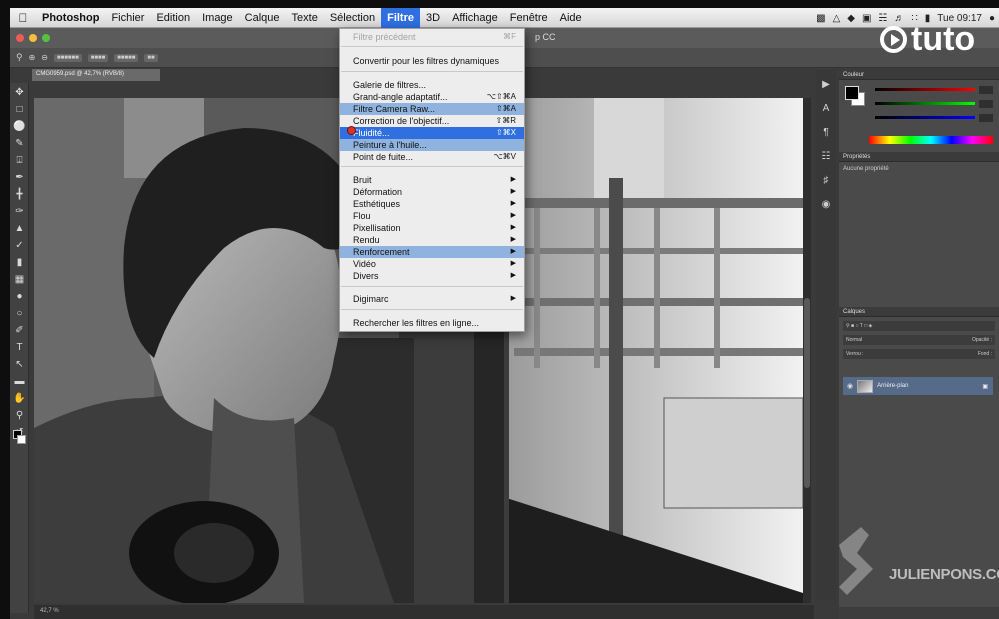 The image size is (999, 619). What do you see at coordinates (19, 160) in the screenshot?
I see `crop-tool-icon: ⍗` at bounding box center [19, 160].